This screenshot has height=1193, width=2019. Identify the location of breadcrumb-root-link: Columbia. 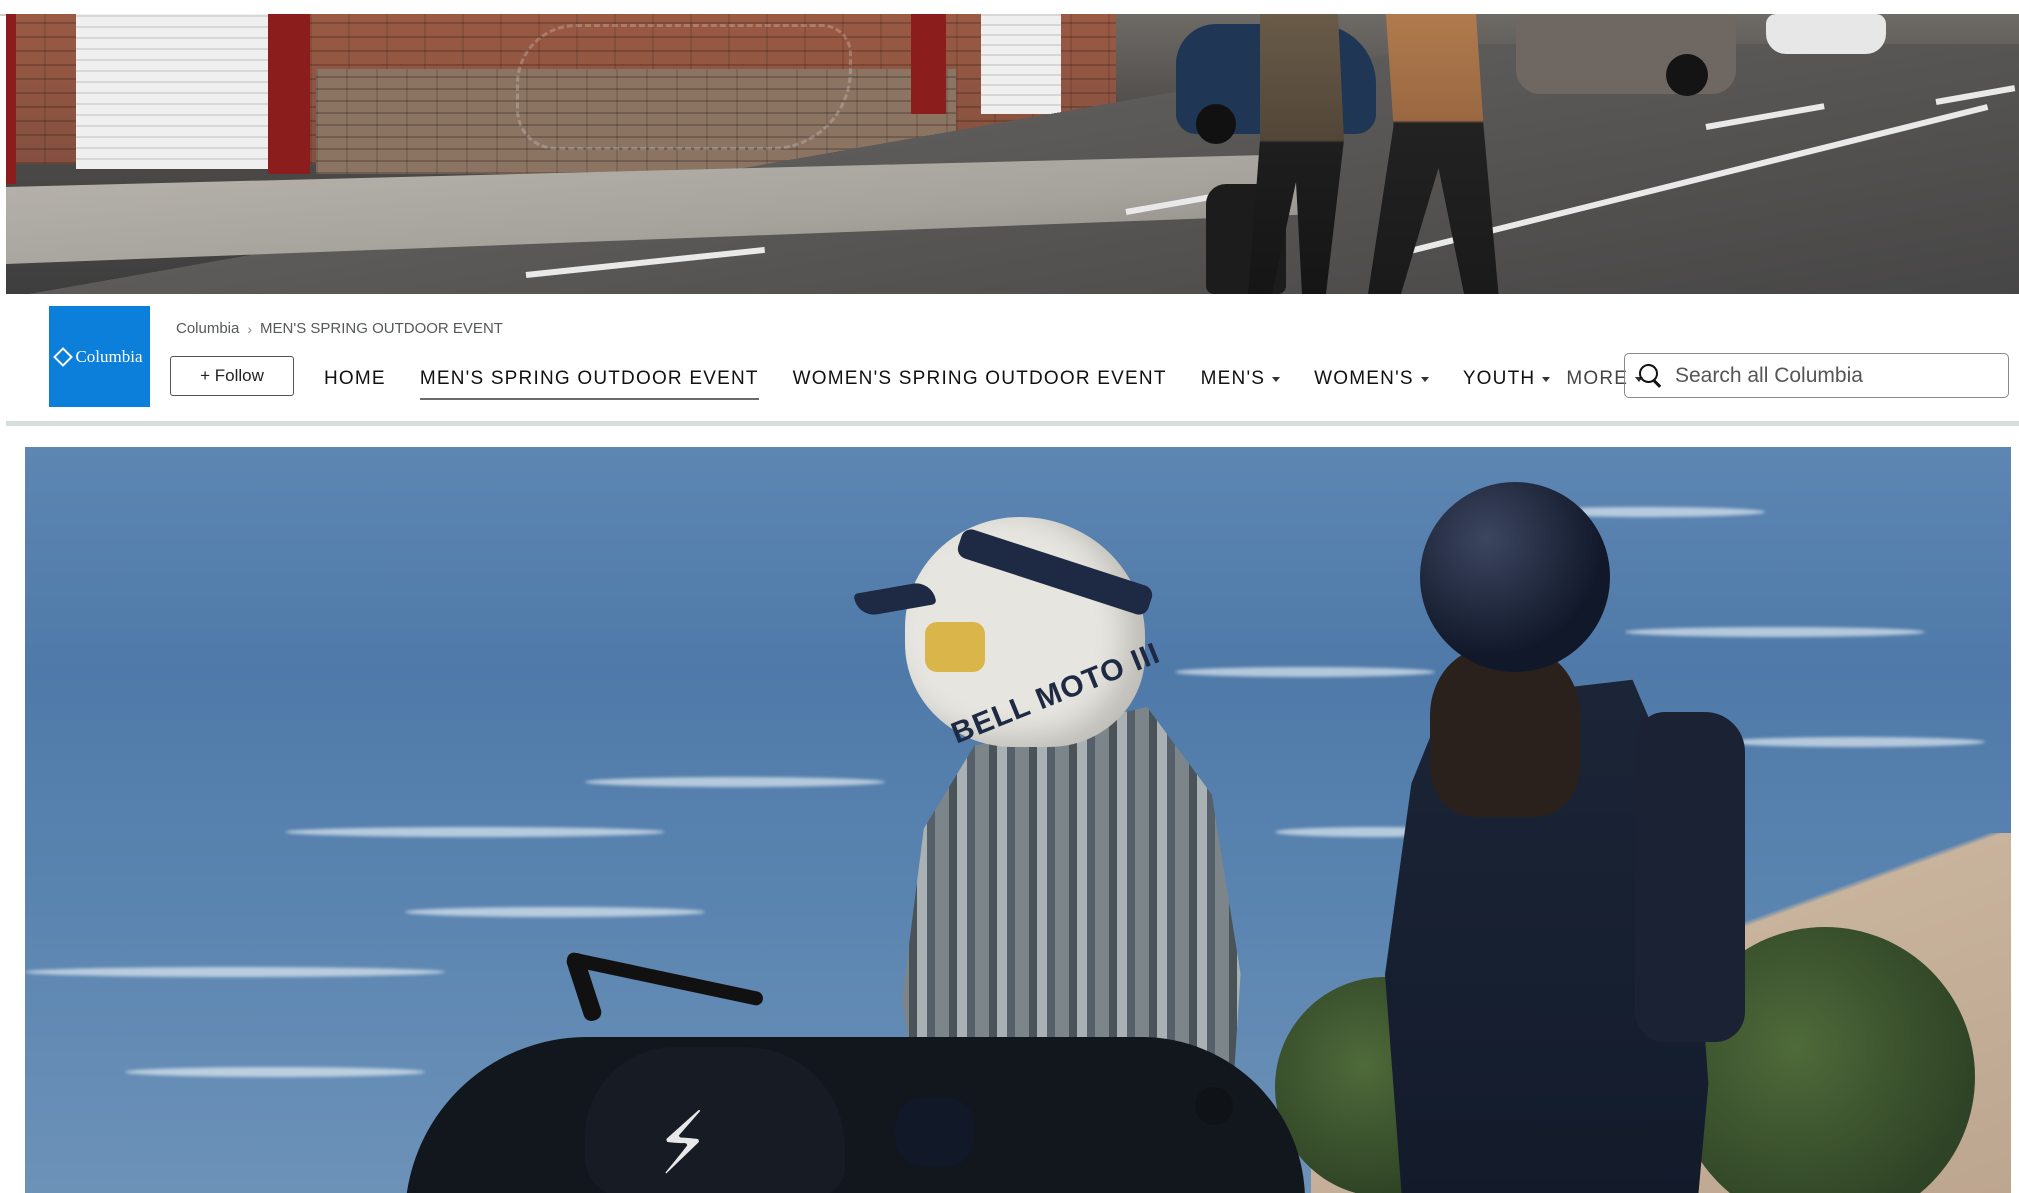
(207, 328).